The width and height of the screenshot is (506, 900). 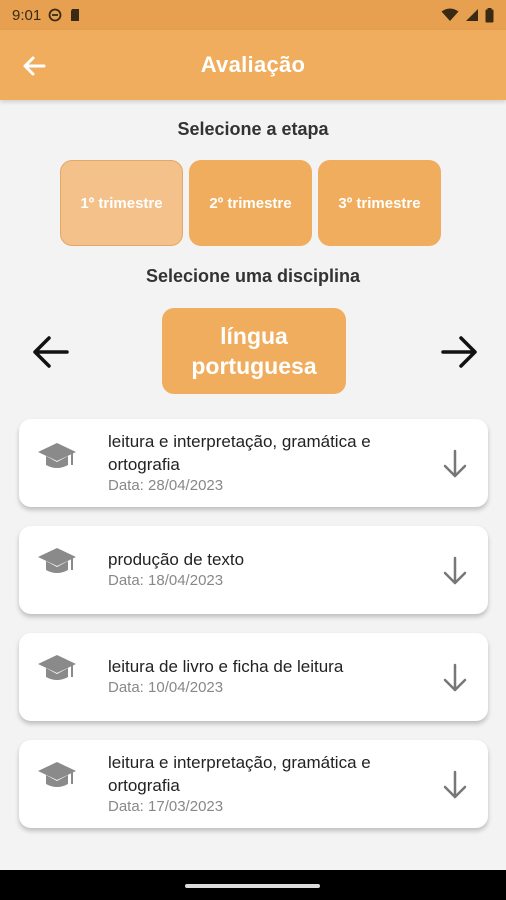 I want to click on status-time: 9:01, so click(x=27, y=15).